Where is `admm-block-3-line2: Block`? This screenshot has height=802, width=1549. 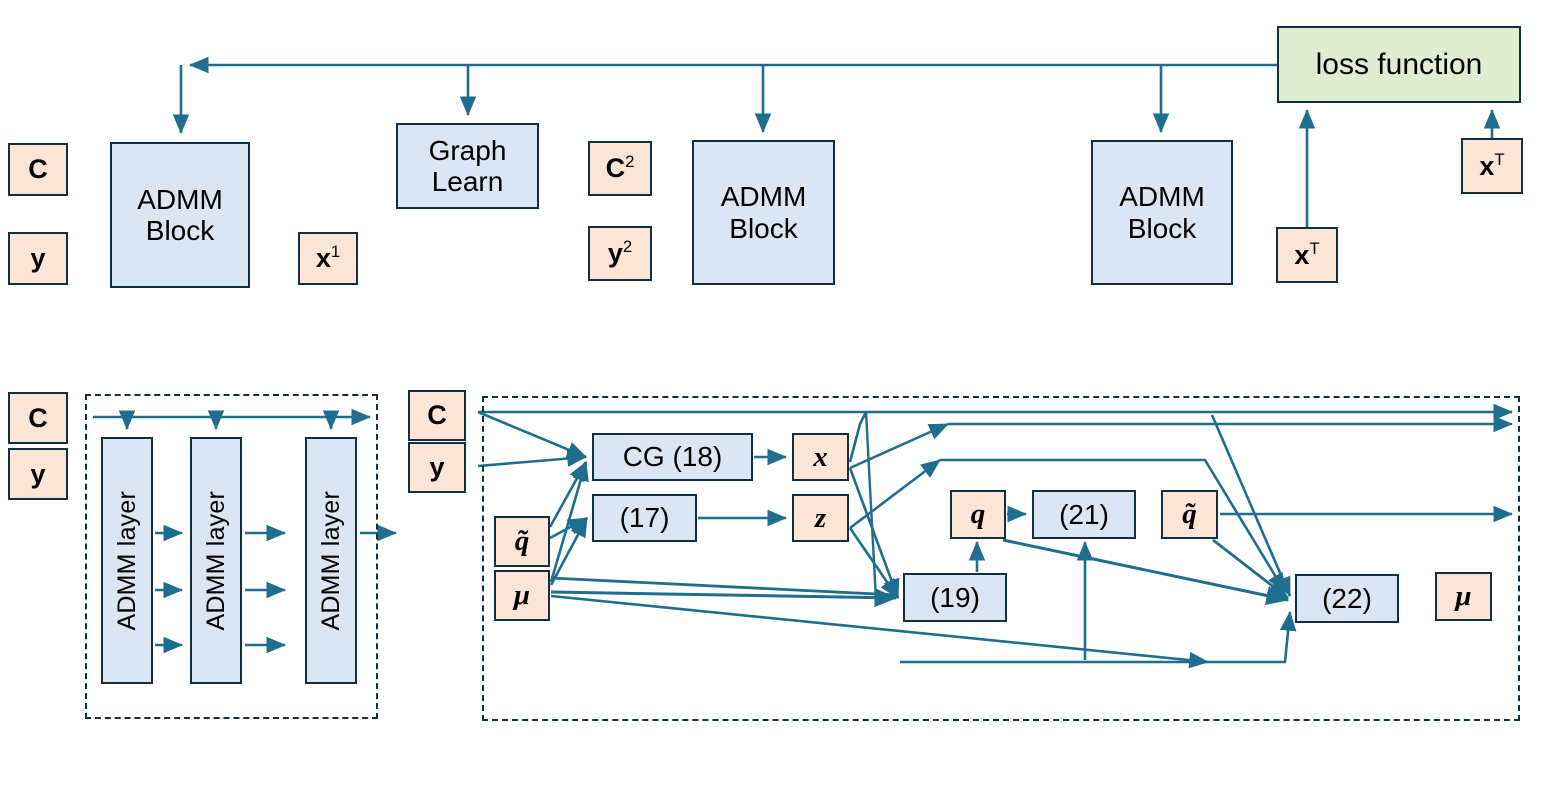 admm-block-3-line2: Block is located at coordinates (1162, 228).